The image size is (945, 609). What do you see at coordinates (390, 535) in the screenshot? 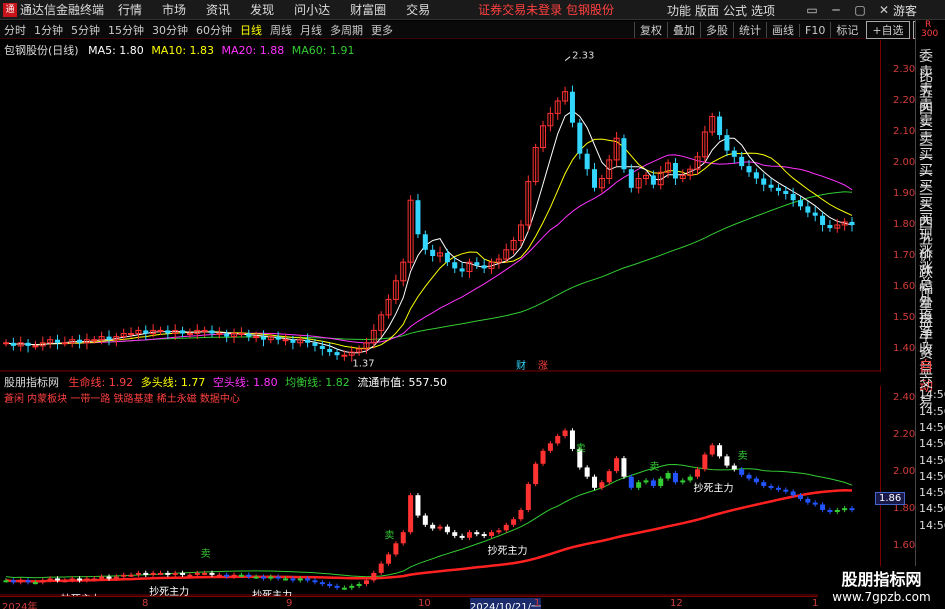
I see `sell-signal-label: 卖` at bounding box center [390, 535].